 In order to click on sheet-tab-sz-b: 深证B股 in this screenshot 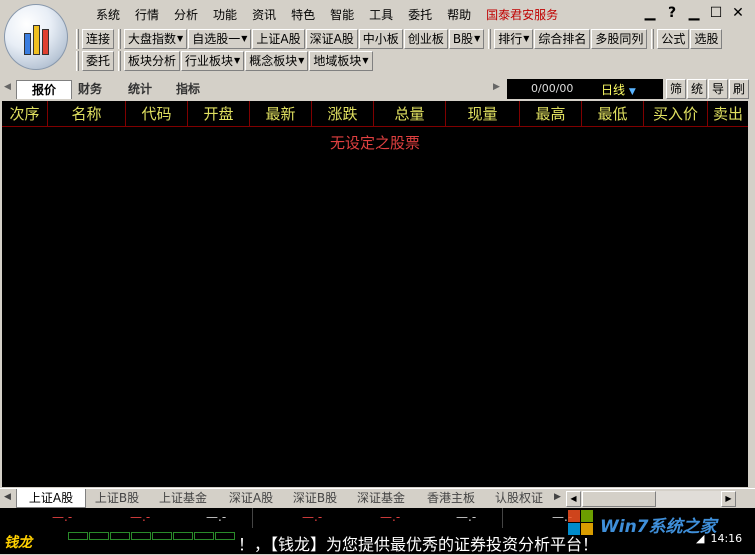, I will do `click(315, 498)`.